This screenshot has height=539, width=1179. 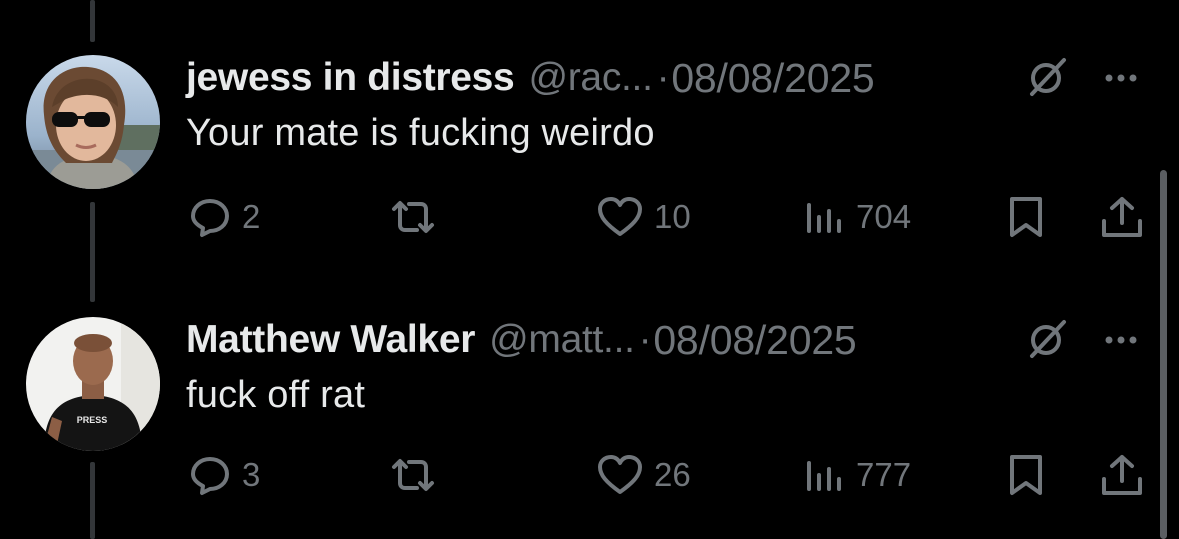 What do you see at coordinates (93, 122) in the screenshot?
I see `avatar` at bounding box center [93, 122].